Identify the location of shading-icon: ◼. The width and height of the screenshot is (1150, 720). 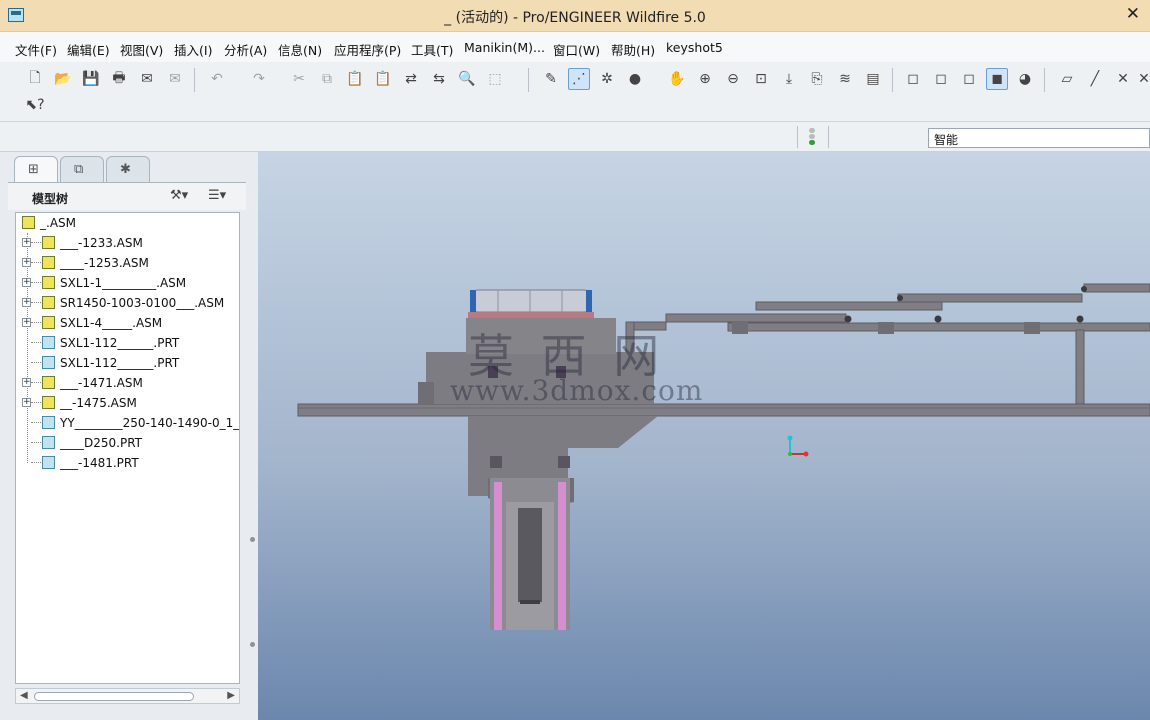
(997, 79).